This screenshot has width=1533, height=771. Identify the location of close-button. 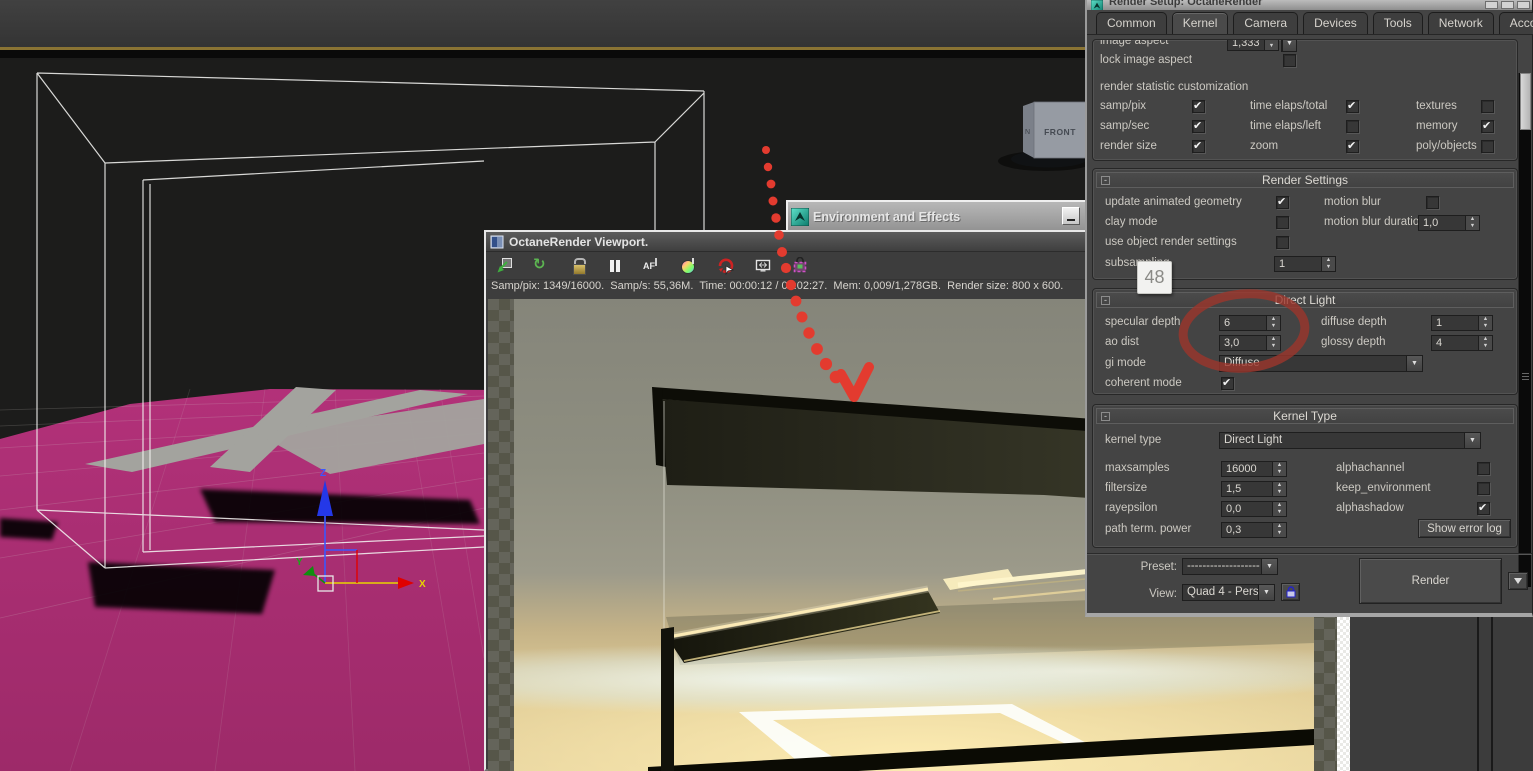
(1523, 5).